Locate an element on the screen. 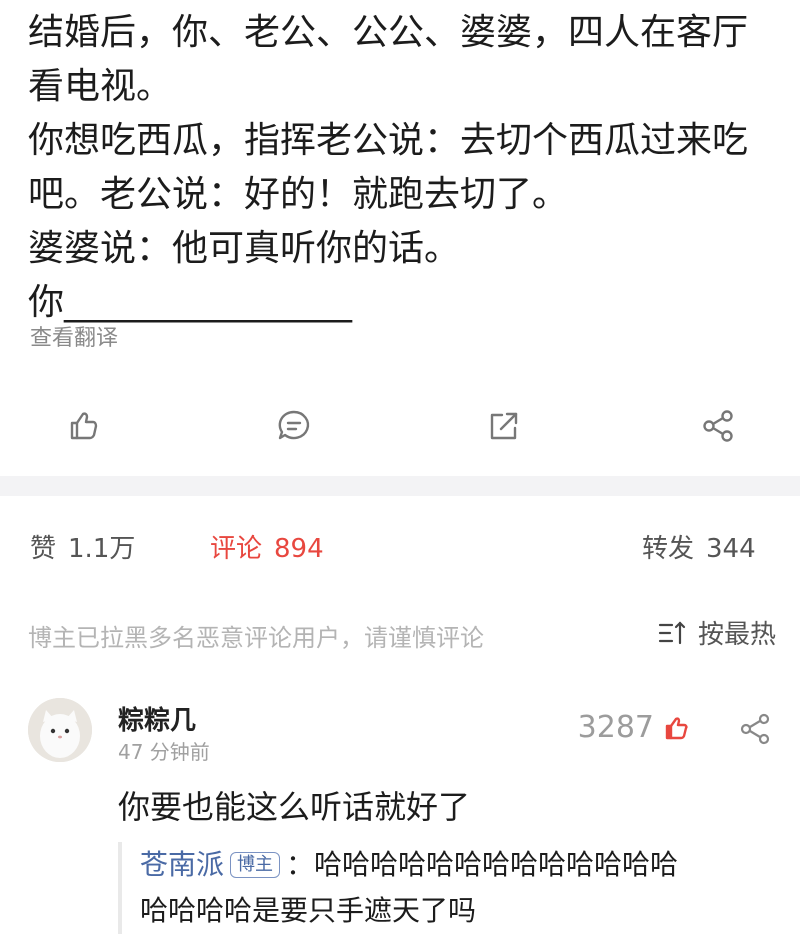 Image resolution: width=800 pixels, height=935 pixels. post-line: 结婚后，你、老公、公公、婆婆，四人在客厅 is located at coordinates (388, 32).